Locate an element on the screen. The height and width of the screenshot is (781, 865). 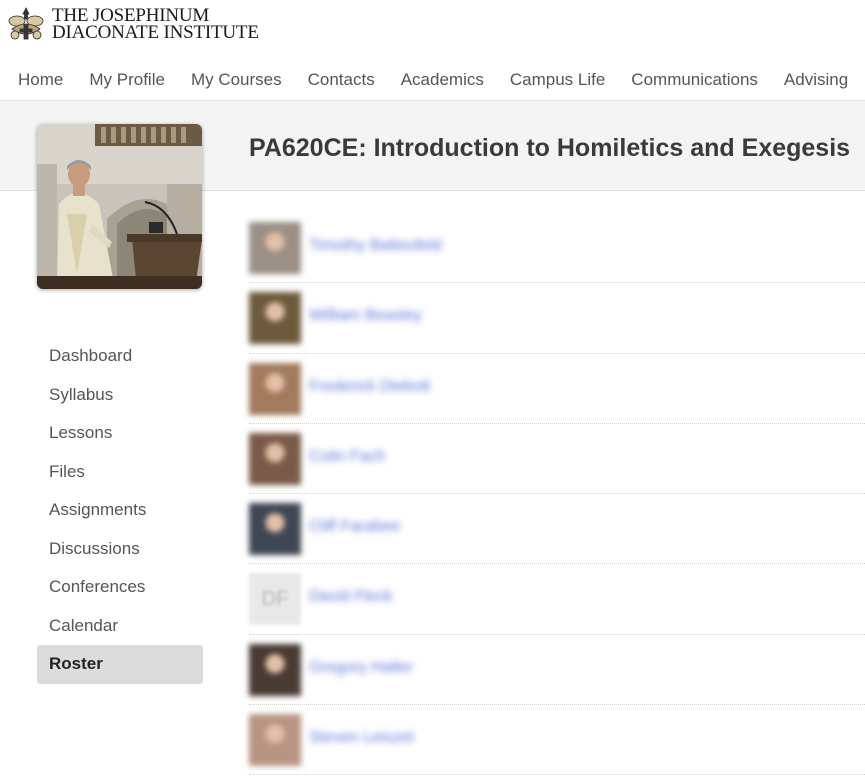
nav-item-campus-life: Campus Life is located at coordinates (557, 80).